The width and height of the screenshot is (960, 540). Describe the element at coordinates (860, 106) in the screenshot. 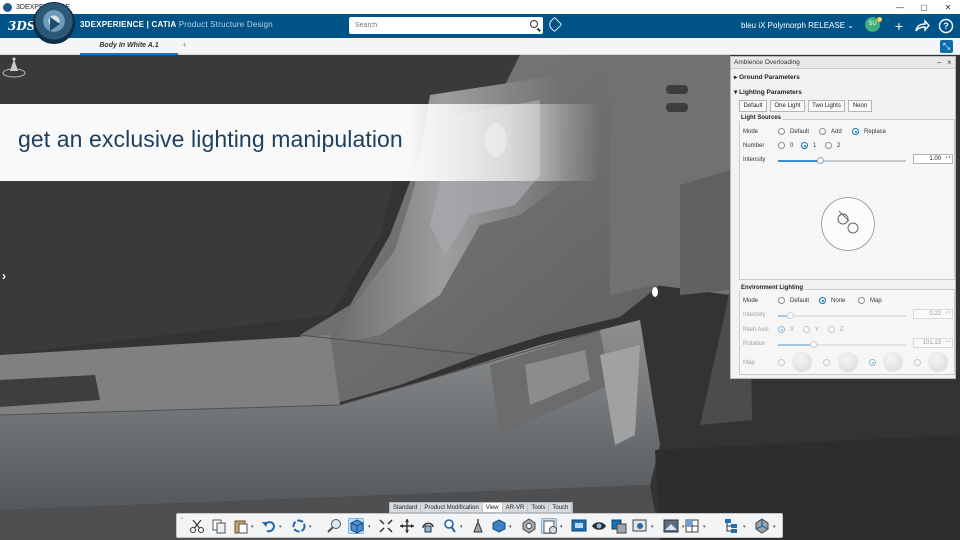

I see `preset-neon-button: Neon` at that location.